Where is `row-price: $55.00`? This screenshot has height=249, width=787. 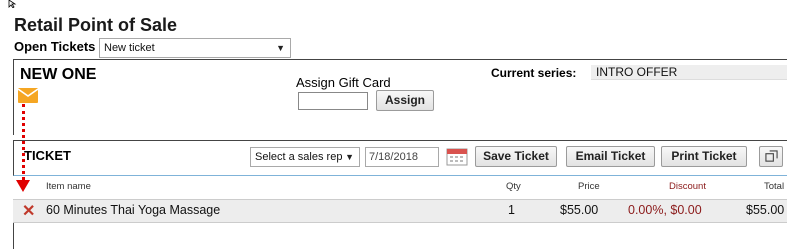 row-price: $55.00 is located at coordinates (579, 210).